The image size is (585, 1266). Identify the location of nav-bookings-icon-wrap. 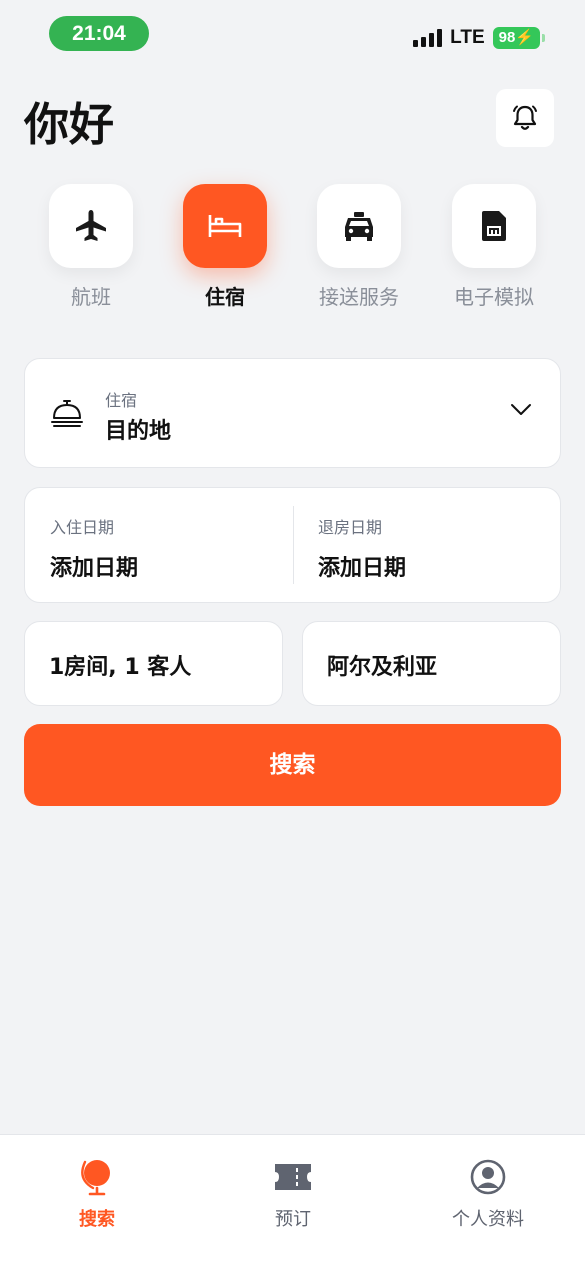
(293, 1177).